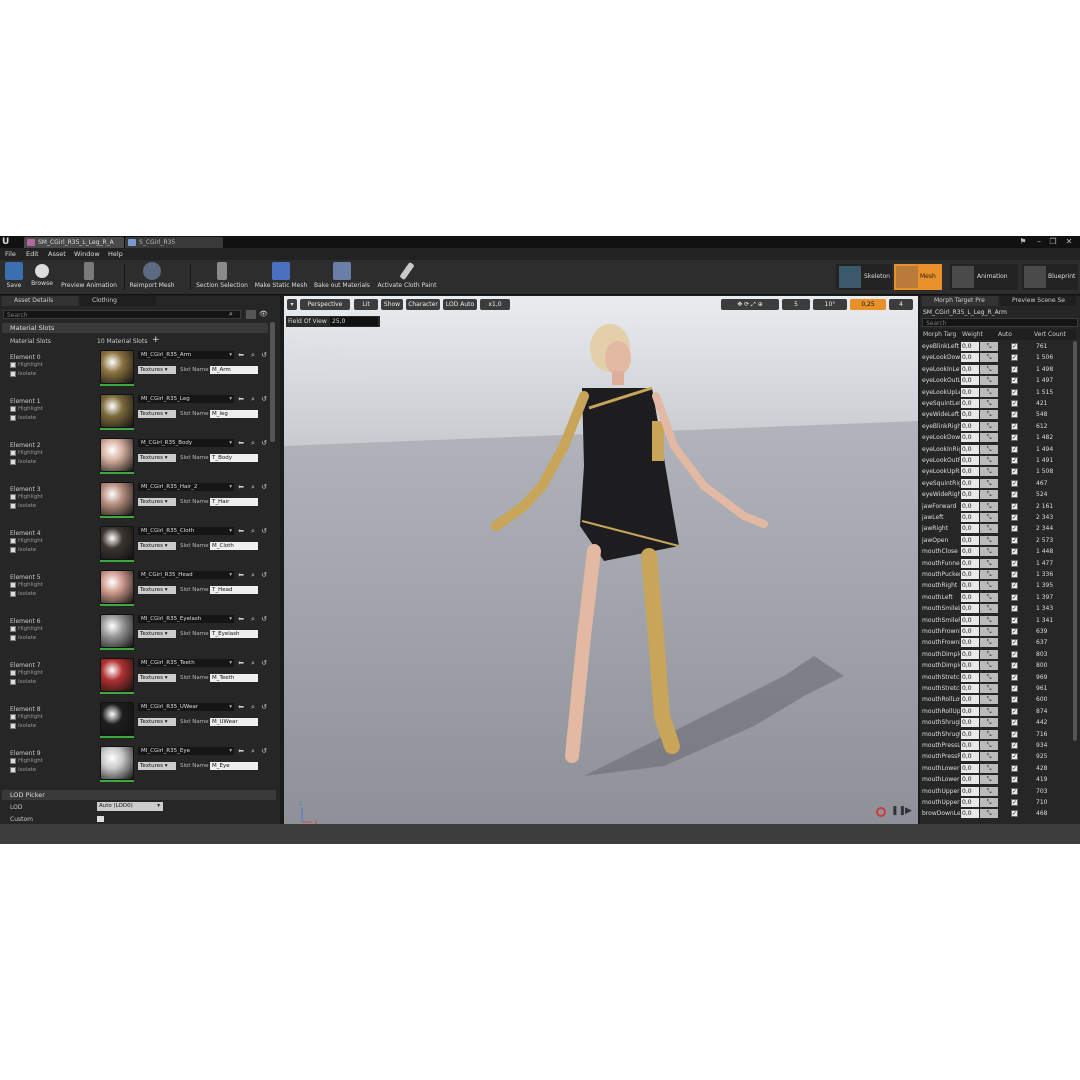 The width and height of the screenshot is (1080, 1080). What do you see at coordinates (152, 277) in the screenshot?
I see `reimport-mesh-button: Reimport Mesh` at bounding box center [152, 277].